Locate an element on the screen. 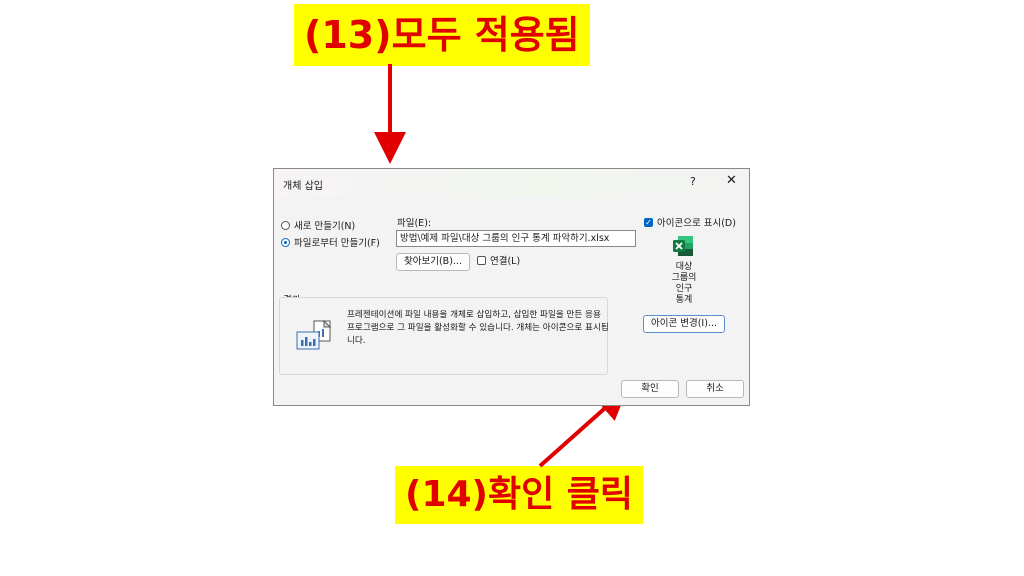 The height and width of the screenshot is (576, 1024). link-checkbox: 연결(L) is located at coordinates (498, 260).